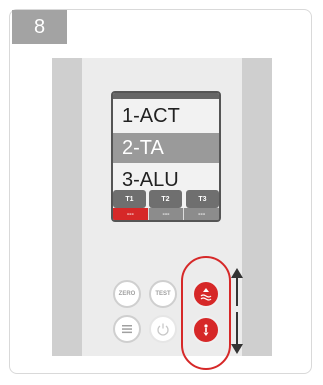 This screenshot has width=323, height=385. What do you see at coordinates (166, 148) in the screenshot?
I see `menu-item-ta-selected: 2-TA` at bounding box center [166, 148].